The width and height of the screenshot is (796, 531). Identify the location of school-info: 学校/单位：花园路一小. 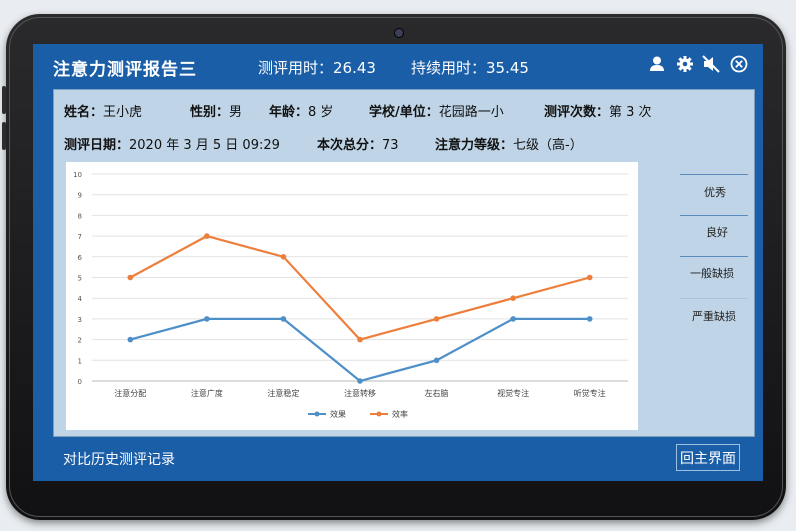
(436, 110).